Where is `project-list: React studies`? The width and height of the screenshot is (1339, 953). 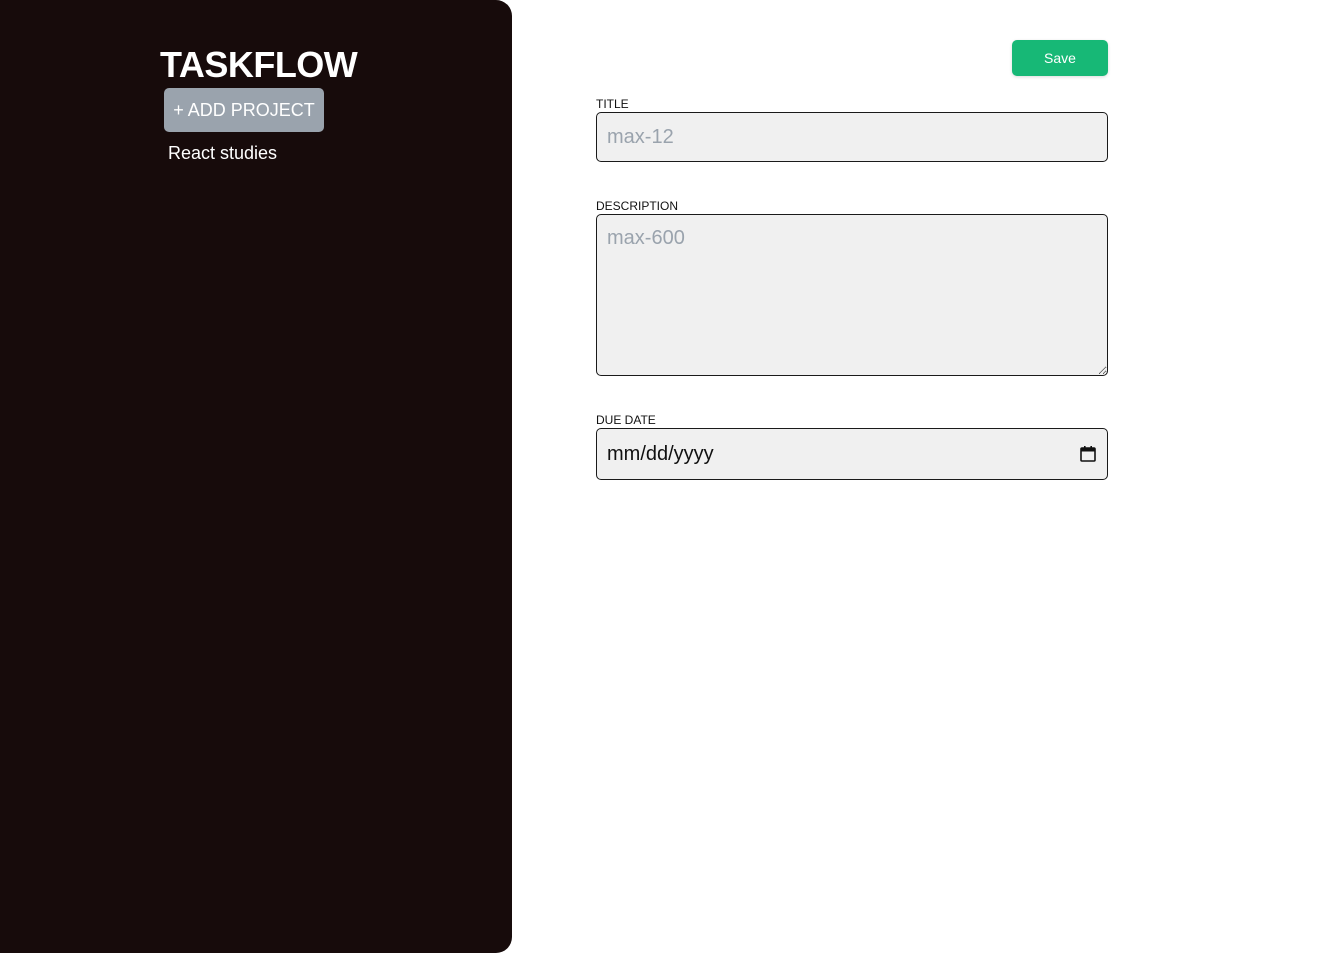
project-list: React studies is located at coordinates (222, 153).